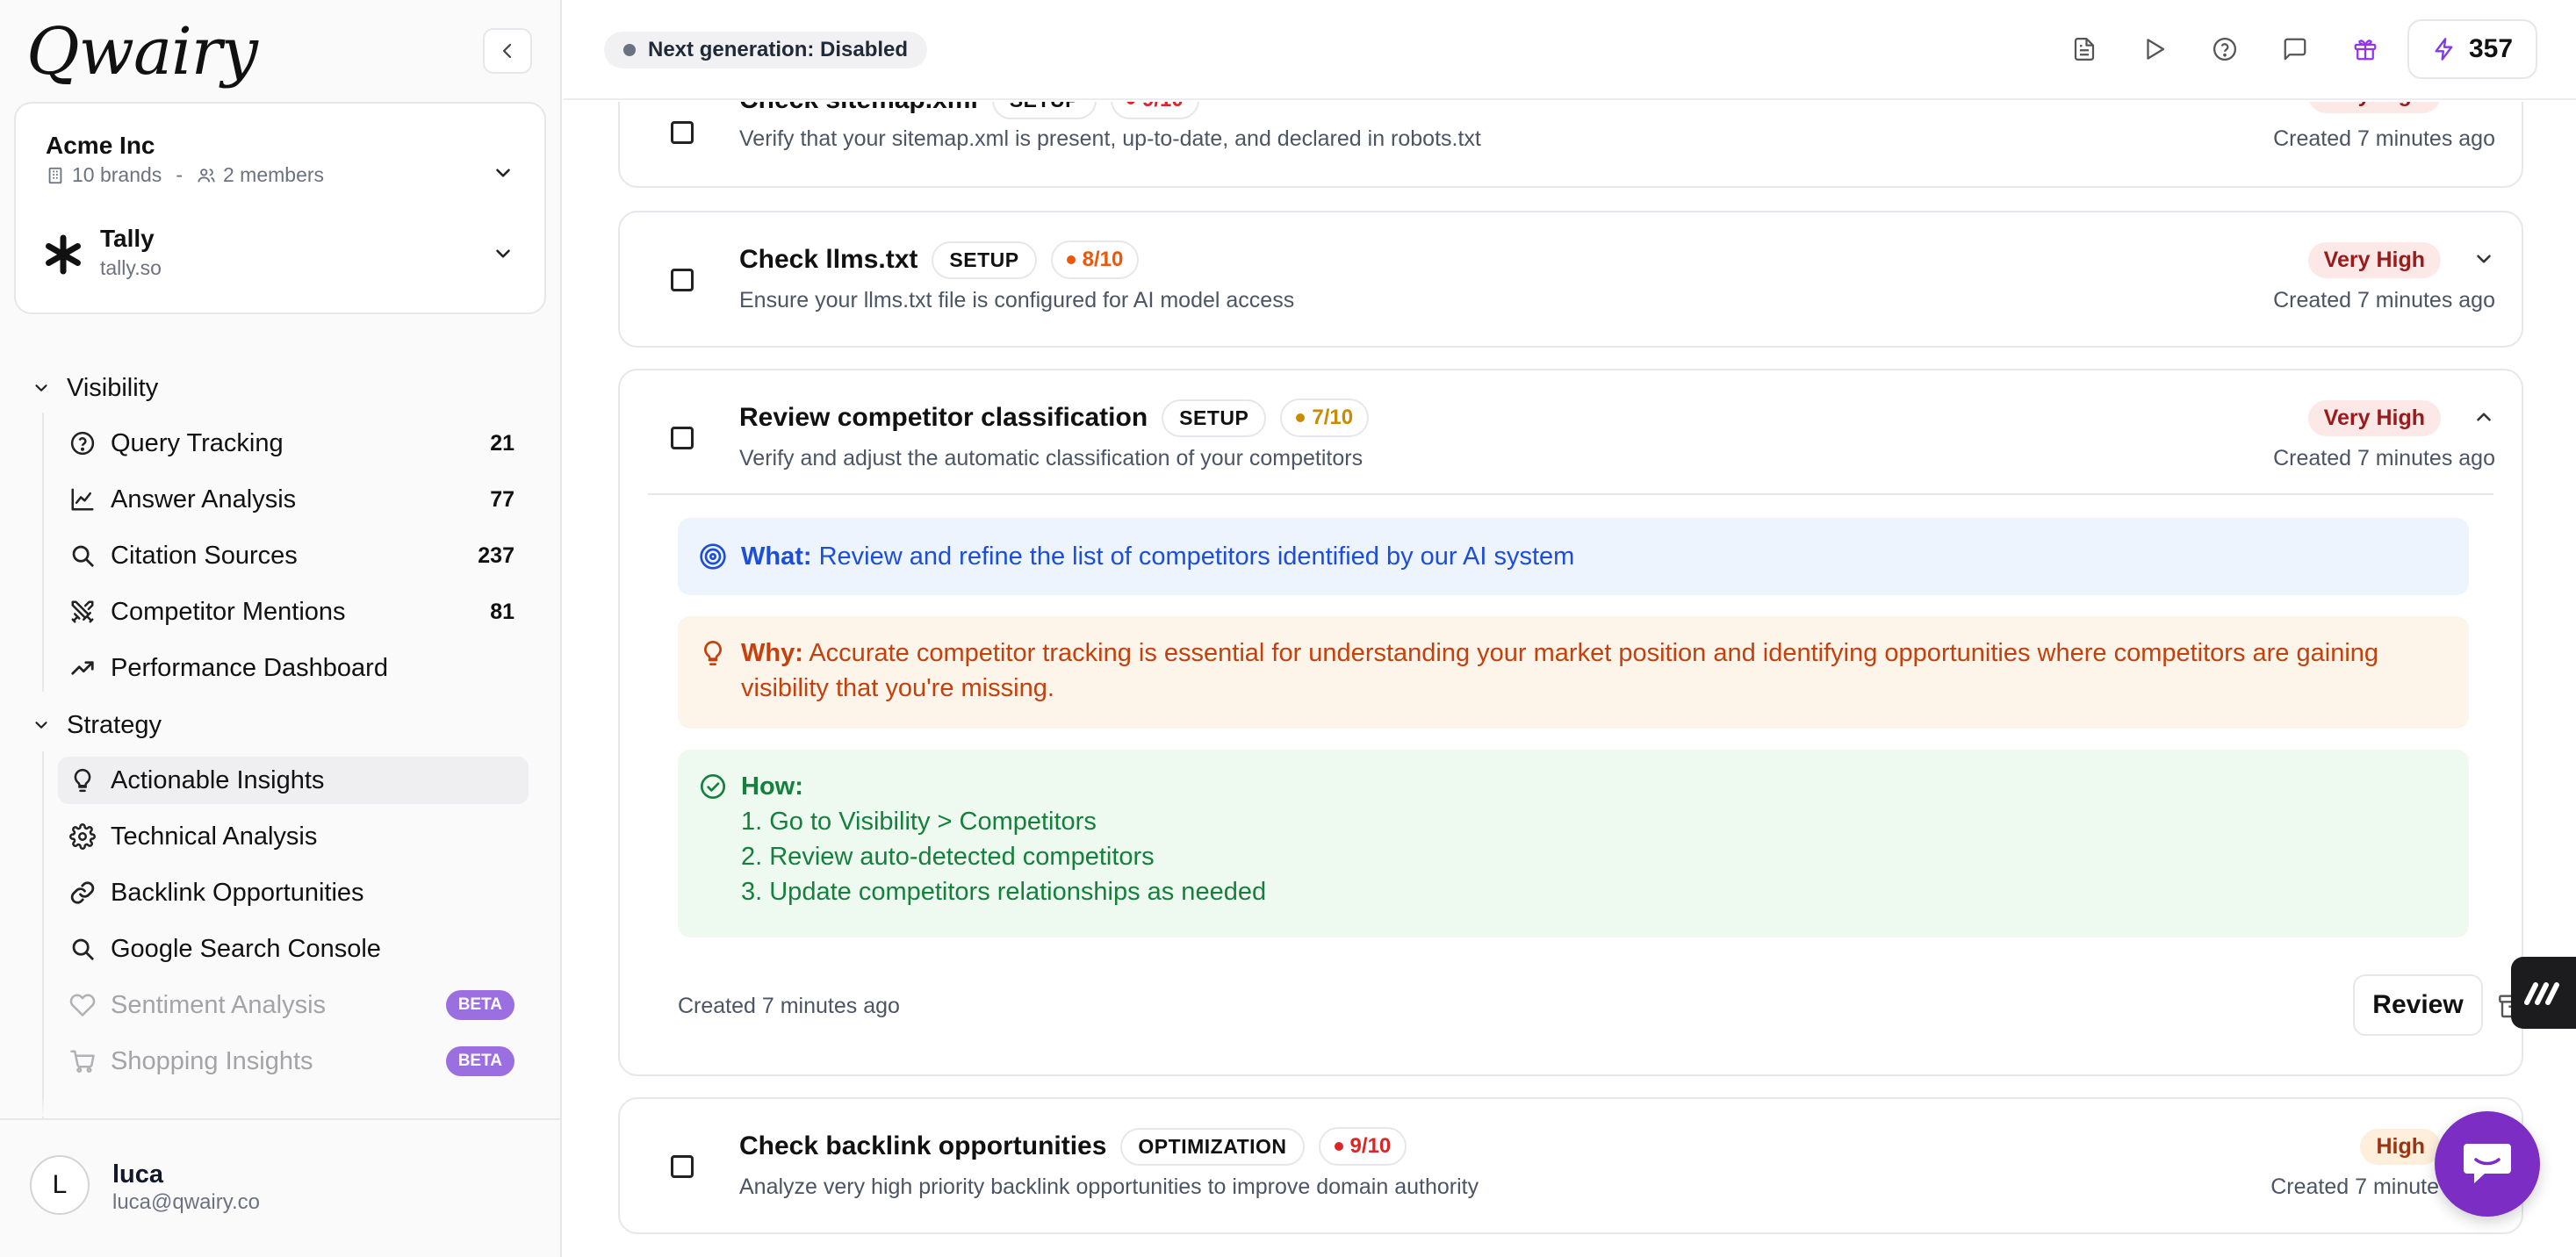 The width and height of the screenshot is (2576, 1257). I want to click on side-widget-button, so click(2543, 993).